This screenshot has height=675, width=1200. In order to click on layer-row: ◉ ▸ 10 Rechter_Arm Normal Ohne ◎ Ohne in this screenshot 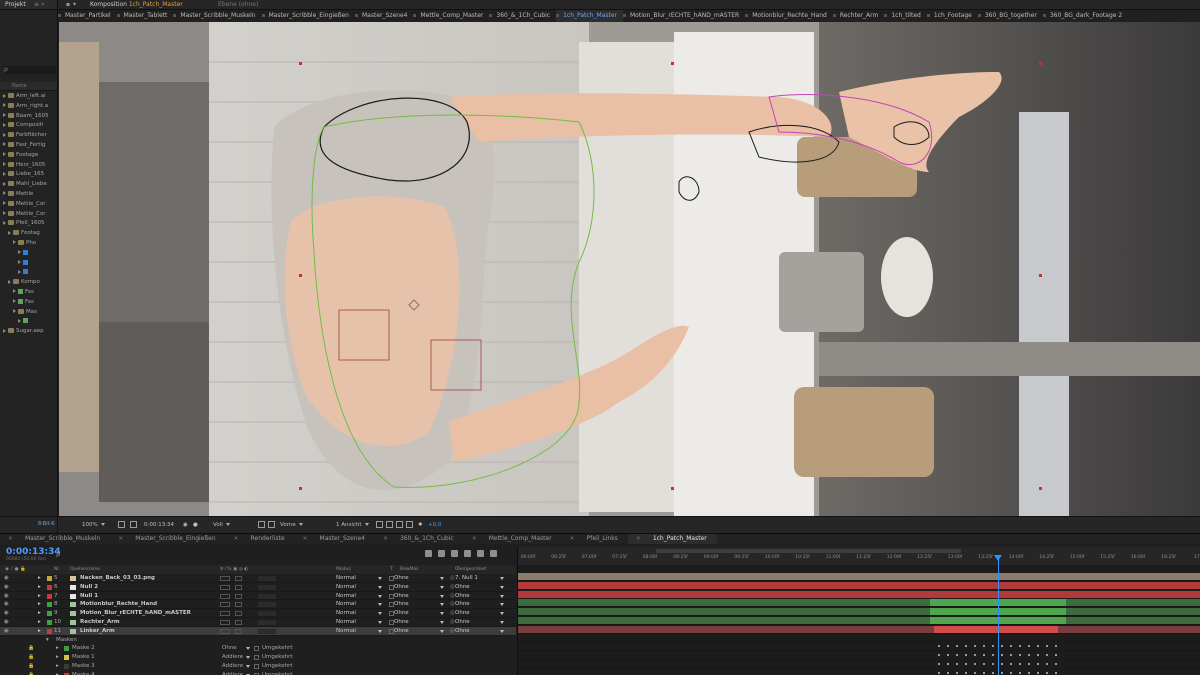, I will do `click(258, 622)`.